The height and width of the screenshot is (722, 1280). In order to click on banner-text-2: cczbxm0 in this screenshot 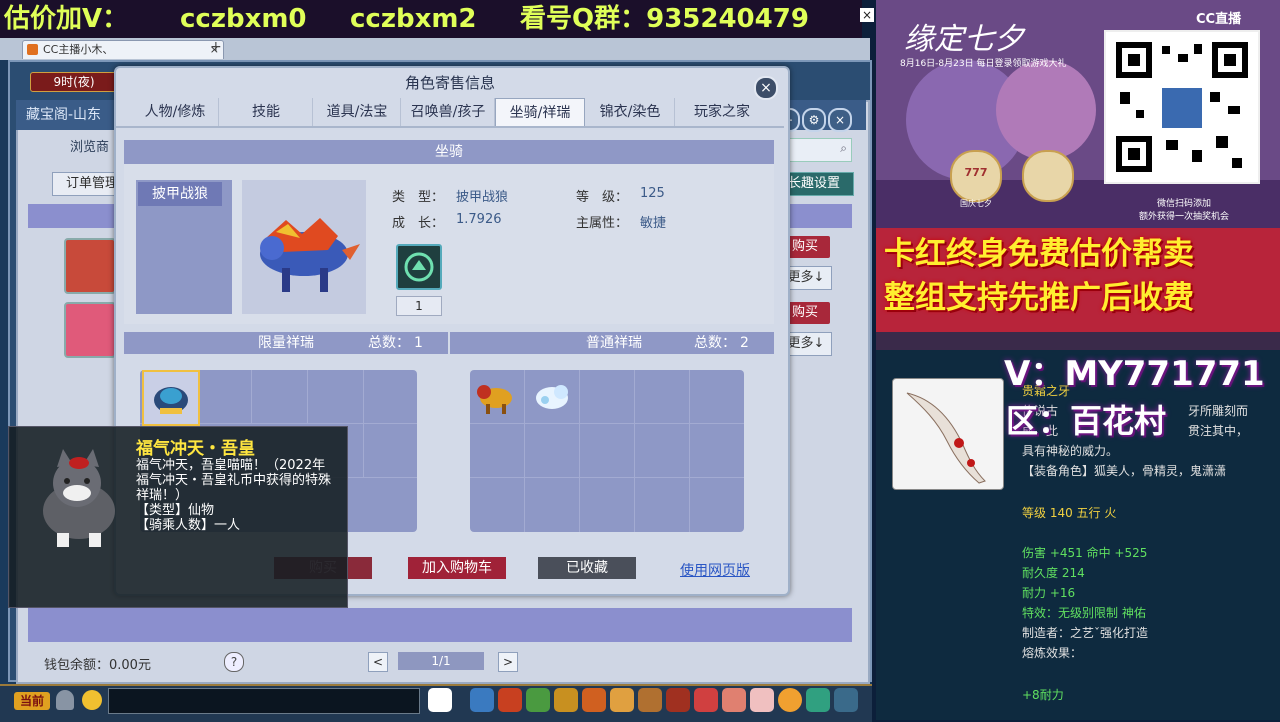, I will do `click(243, 19)`.